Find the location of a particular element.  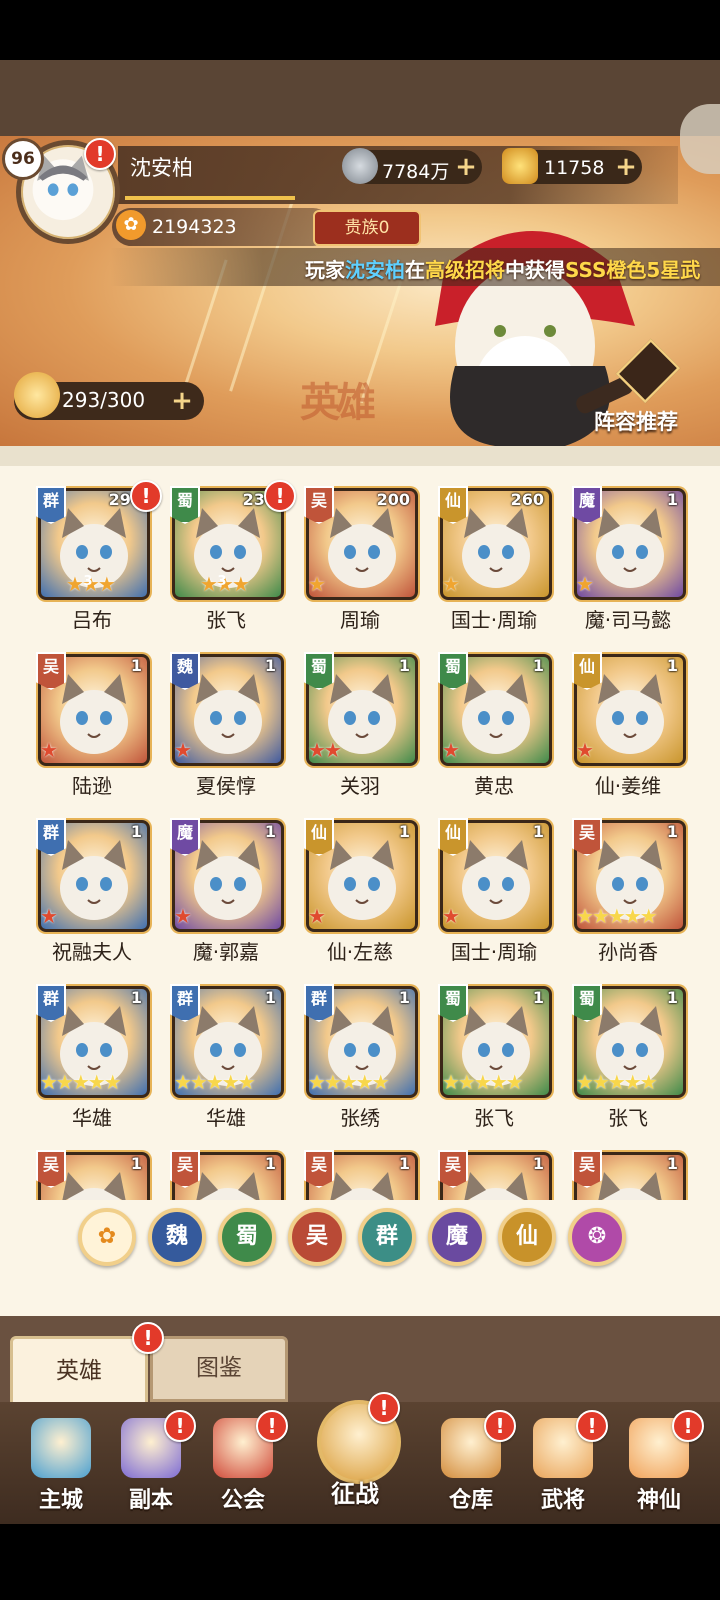

hero-card: 仙 1 ★ 仙·左慈 is located at coordinates (361, 894).